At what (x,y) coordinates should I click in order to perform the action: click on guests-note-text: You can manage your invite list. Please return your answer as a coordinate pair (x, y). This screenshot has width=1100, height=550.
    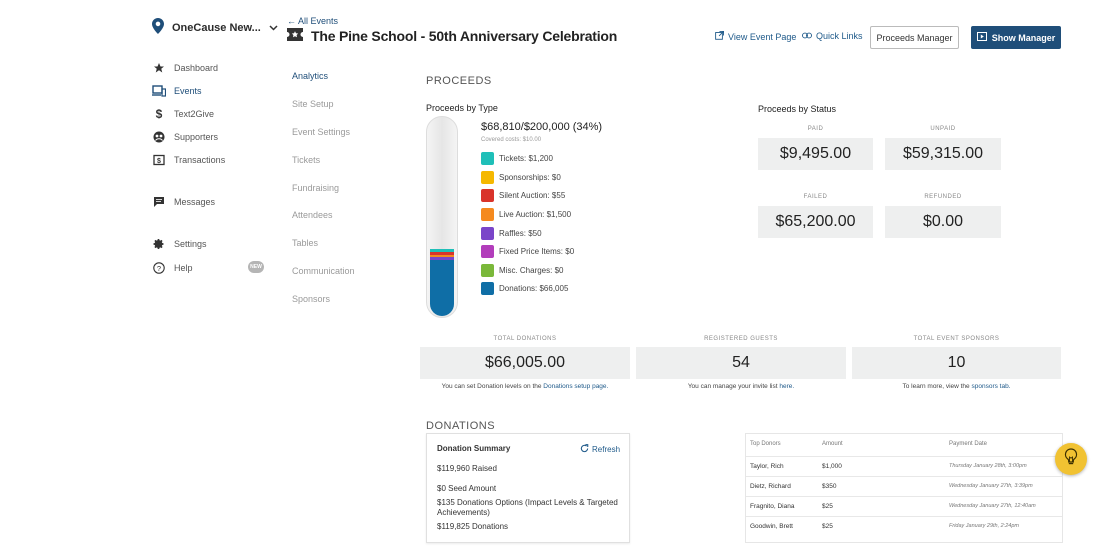
    Looking at the image, I should click on (733, 386).